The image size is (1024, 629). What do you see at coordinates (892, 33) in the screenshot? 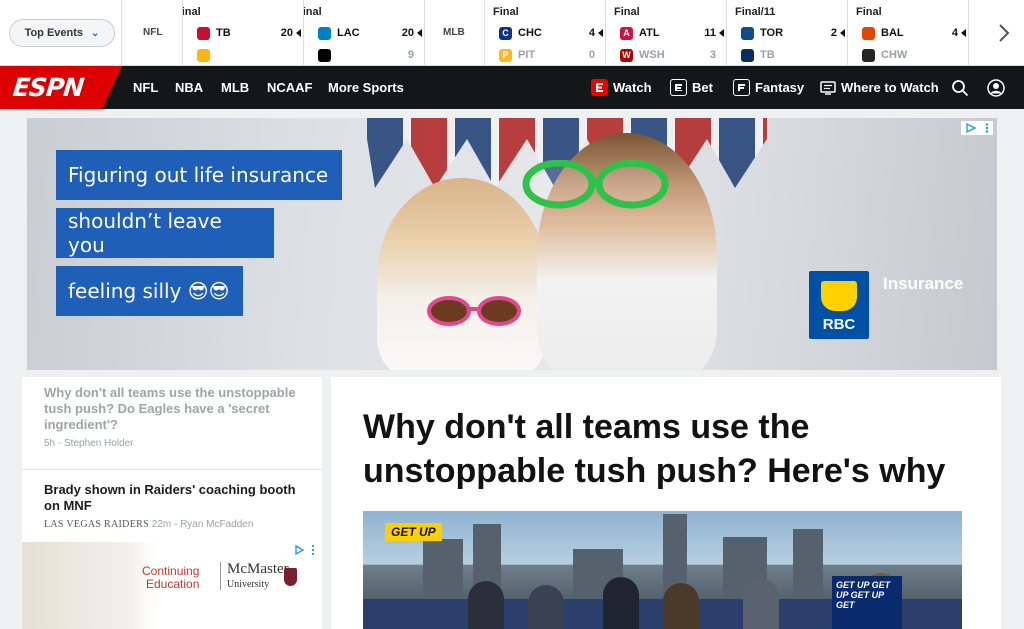
I see `team-abbr: BAL` at bounding box center [892, 33].